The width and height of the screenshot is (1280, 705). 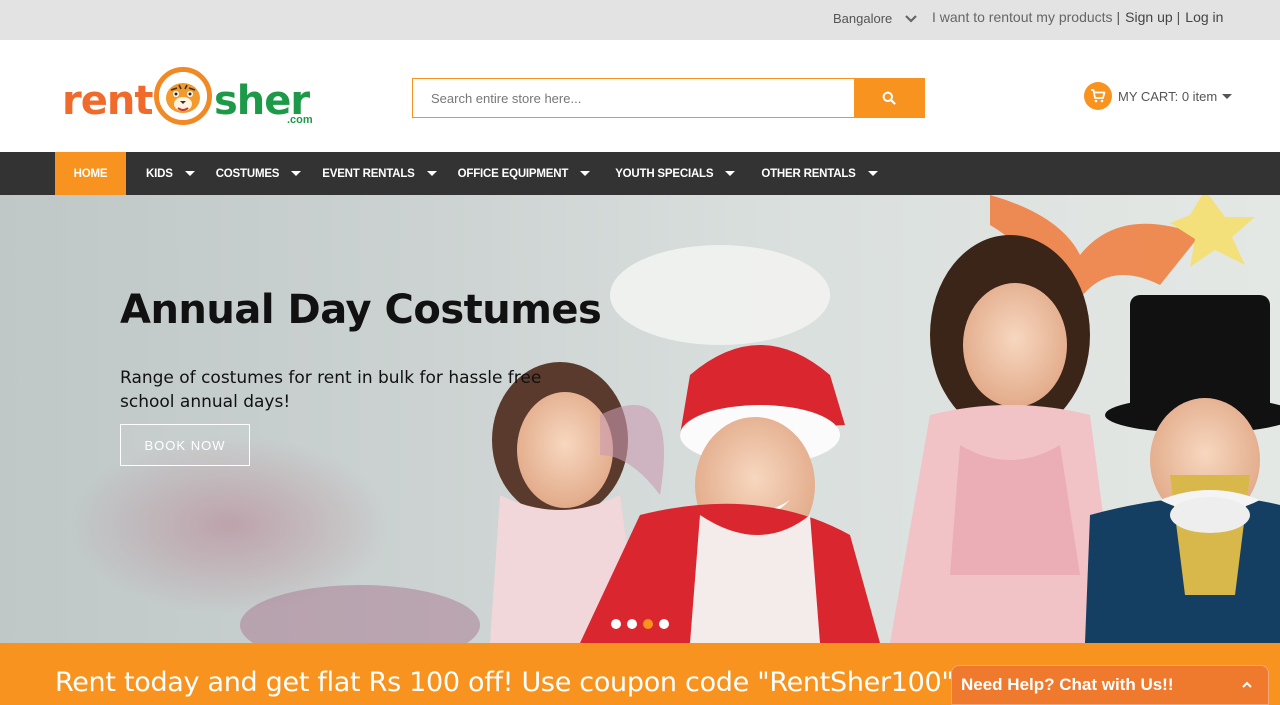 I want to click on chevron-down-icon, so click(x=911, y=18).